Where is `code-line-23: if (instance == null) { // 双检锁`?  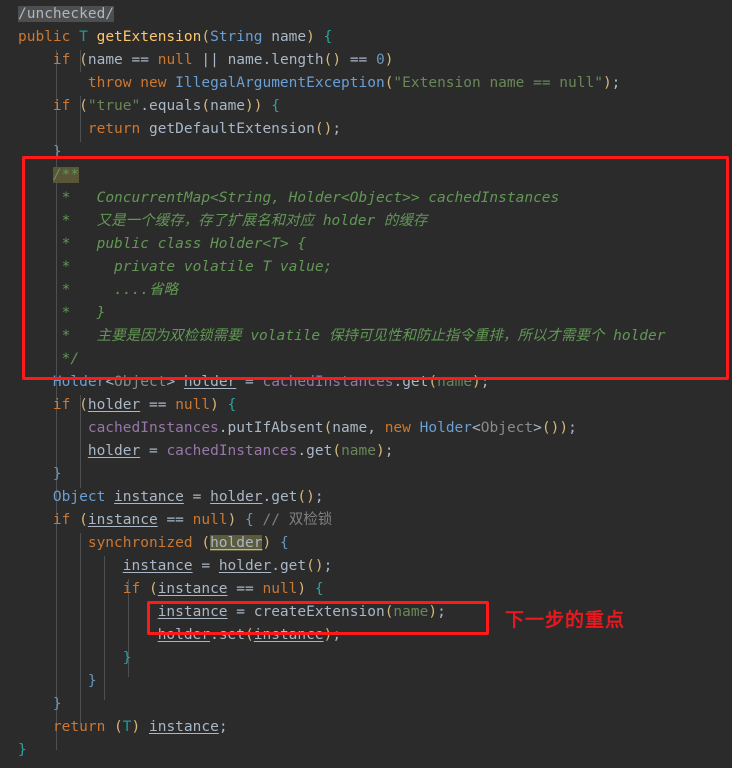
code-line-23: if (instance == null) { // 双检锁 is located at coordinates (366, 520).